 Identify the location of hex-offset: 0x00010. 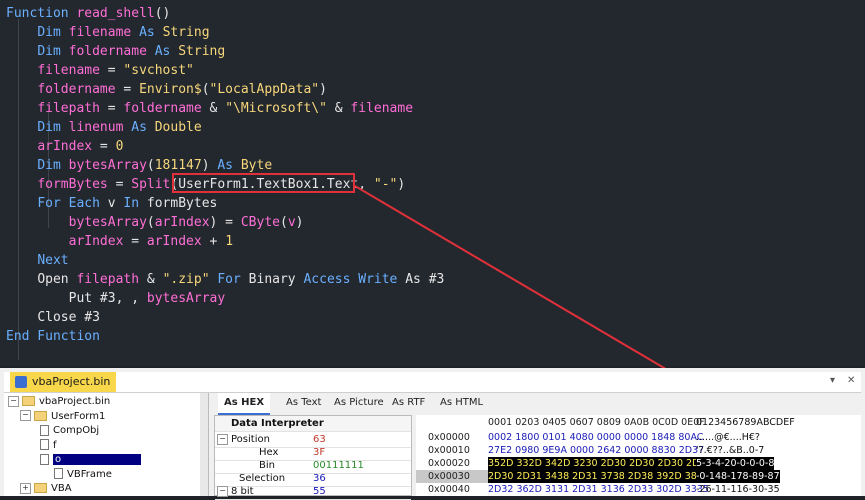
(449, 450).